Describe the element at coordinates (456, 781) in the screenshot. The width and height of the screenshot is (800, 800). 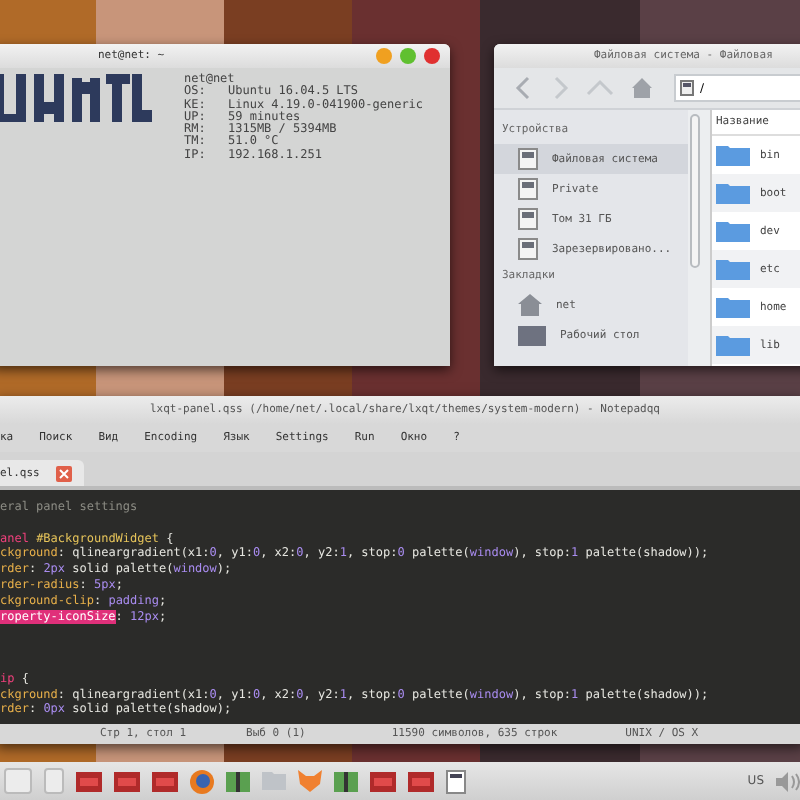
I see `document-icon` at that location.